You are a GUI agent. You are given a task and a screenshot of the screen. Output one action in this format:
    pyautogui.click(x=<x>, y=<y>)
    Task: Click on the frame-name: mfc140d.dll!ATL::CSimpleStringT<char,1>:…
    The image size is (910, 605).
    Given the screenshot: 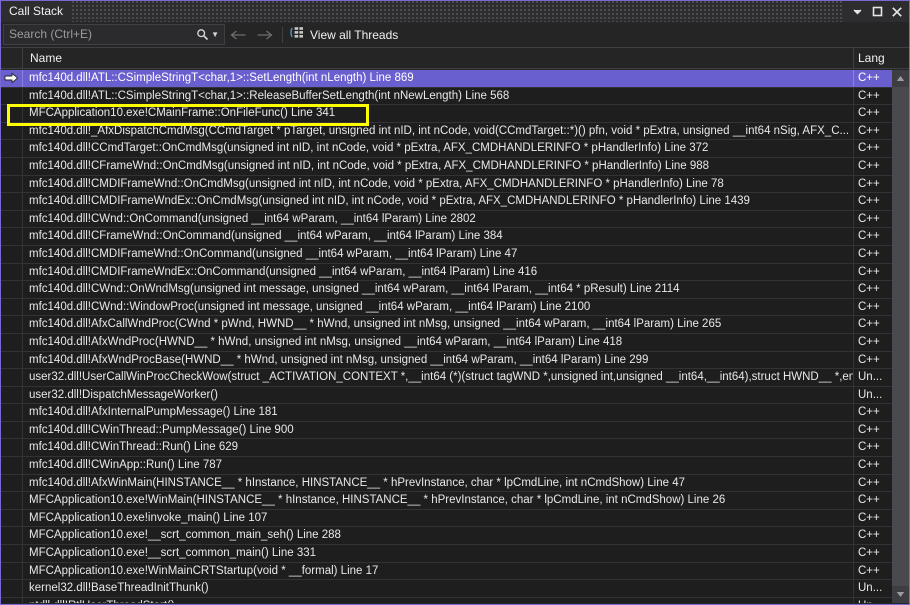 What is the action you would take?
    pyautogui.click(x=438, y=96)
    